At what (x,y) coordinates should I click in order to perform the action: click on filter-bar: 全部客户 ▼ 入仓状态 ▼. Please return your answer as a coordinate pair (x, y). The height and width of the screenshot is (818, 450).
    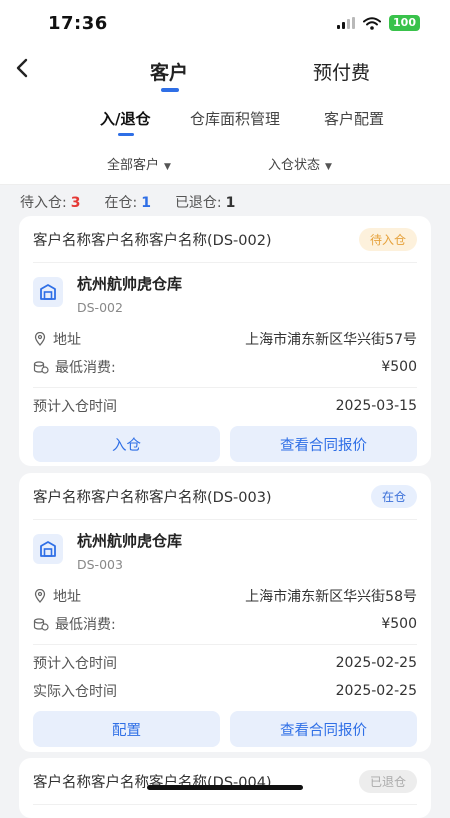
    Looking at the image, I should click on (225, 164).